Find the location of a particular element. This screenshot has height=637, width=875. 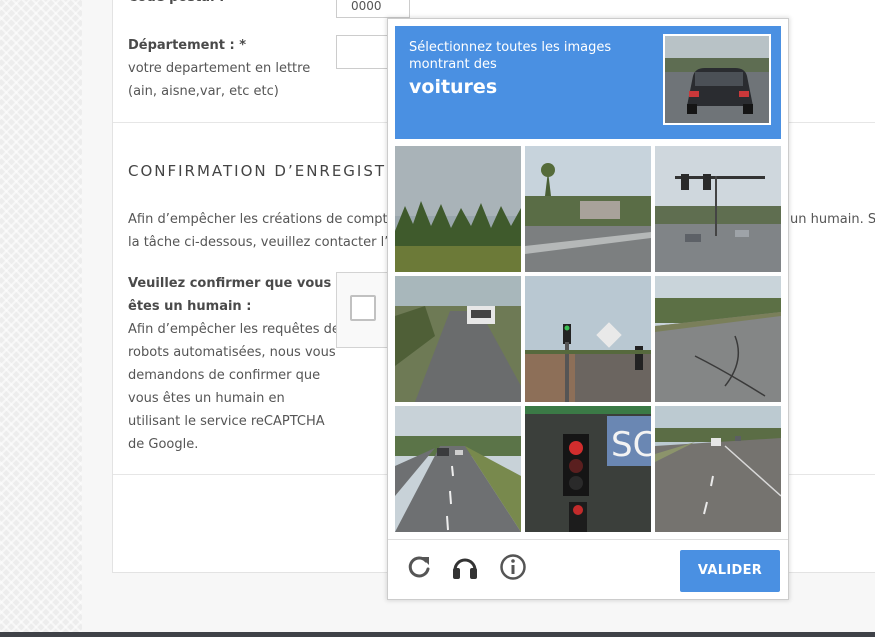

confirm-human-label: Veuillez confirmer que vous is located at coordinates (230, 283).